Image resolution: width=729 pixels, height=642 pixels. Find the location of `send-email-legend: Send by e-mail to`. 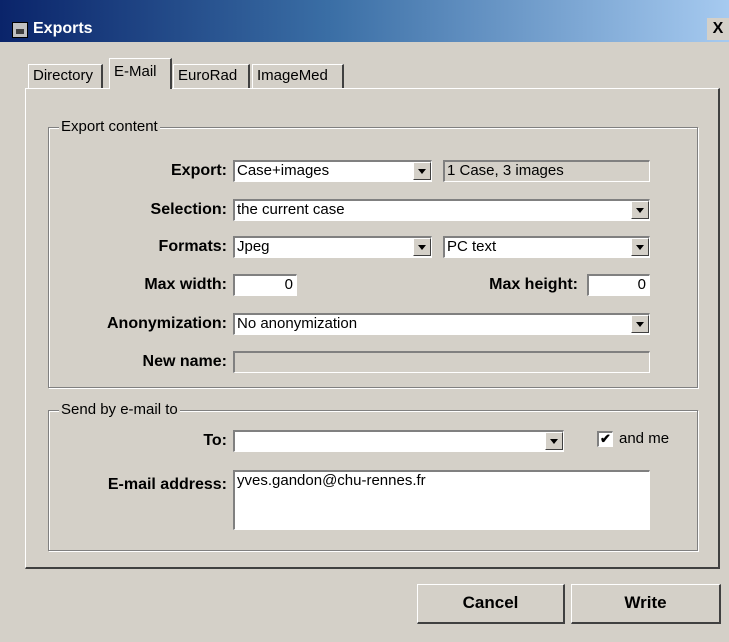

send-email-legend: Send by e-mail to is located at coordinates (119, 410).